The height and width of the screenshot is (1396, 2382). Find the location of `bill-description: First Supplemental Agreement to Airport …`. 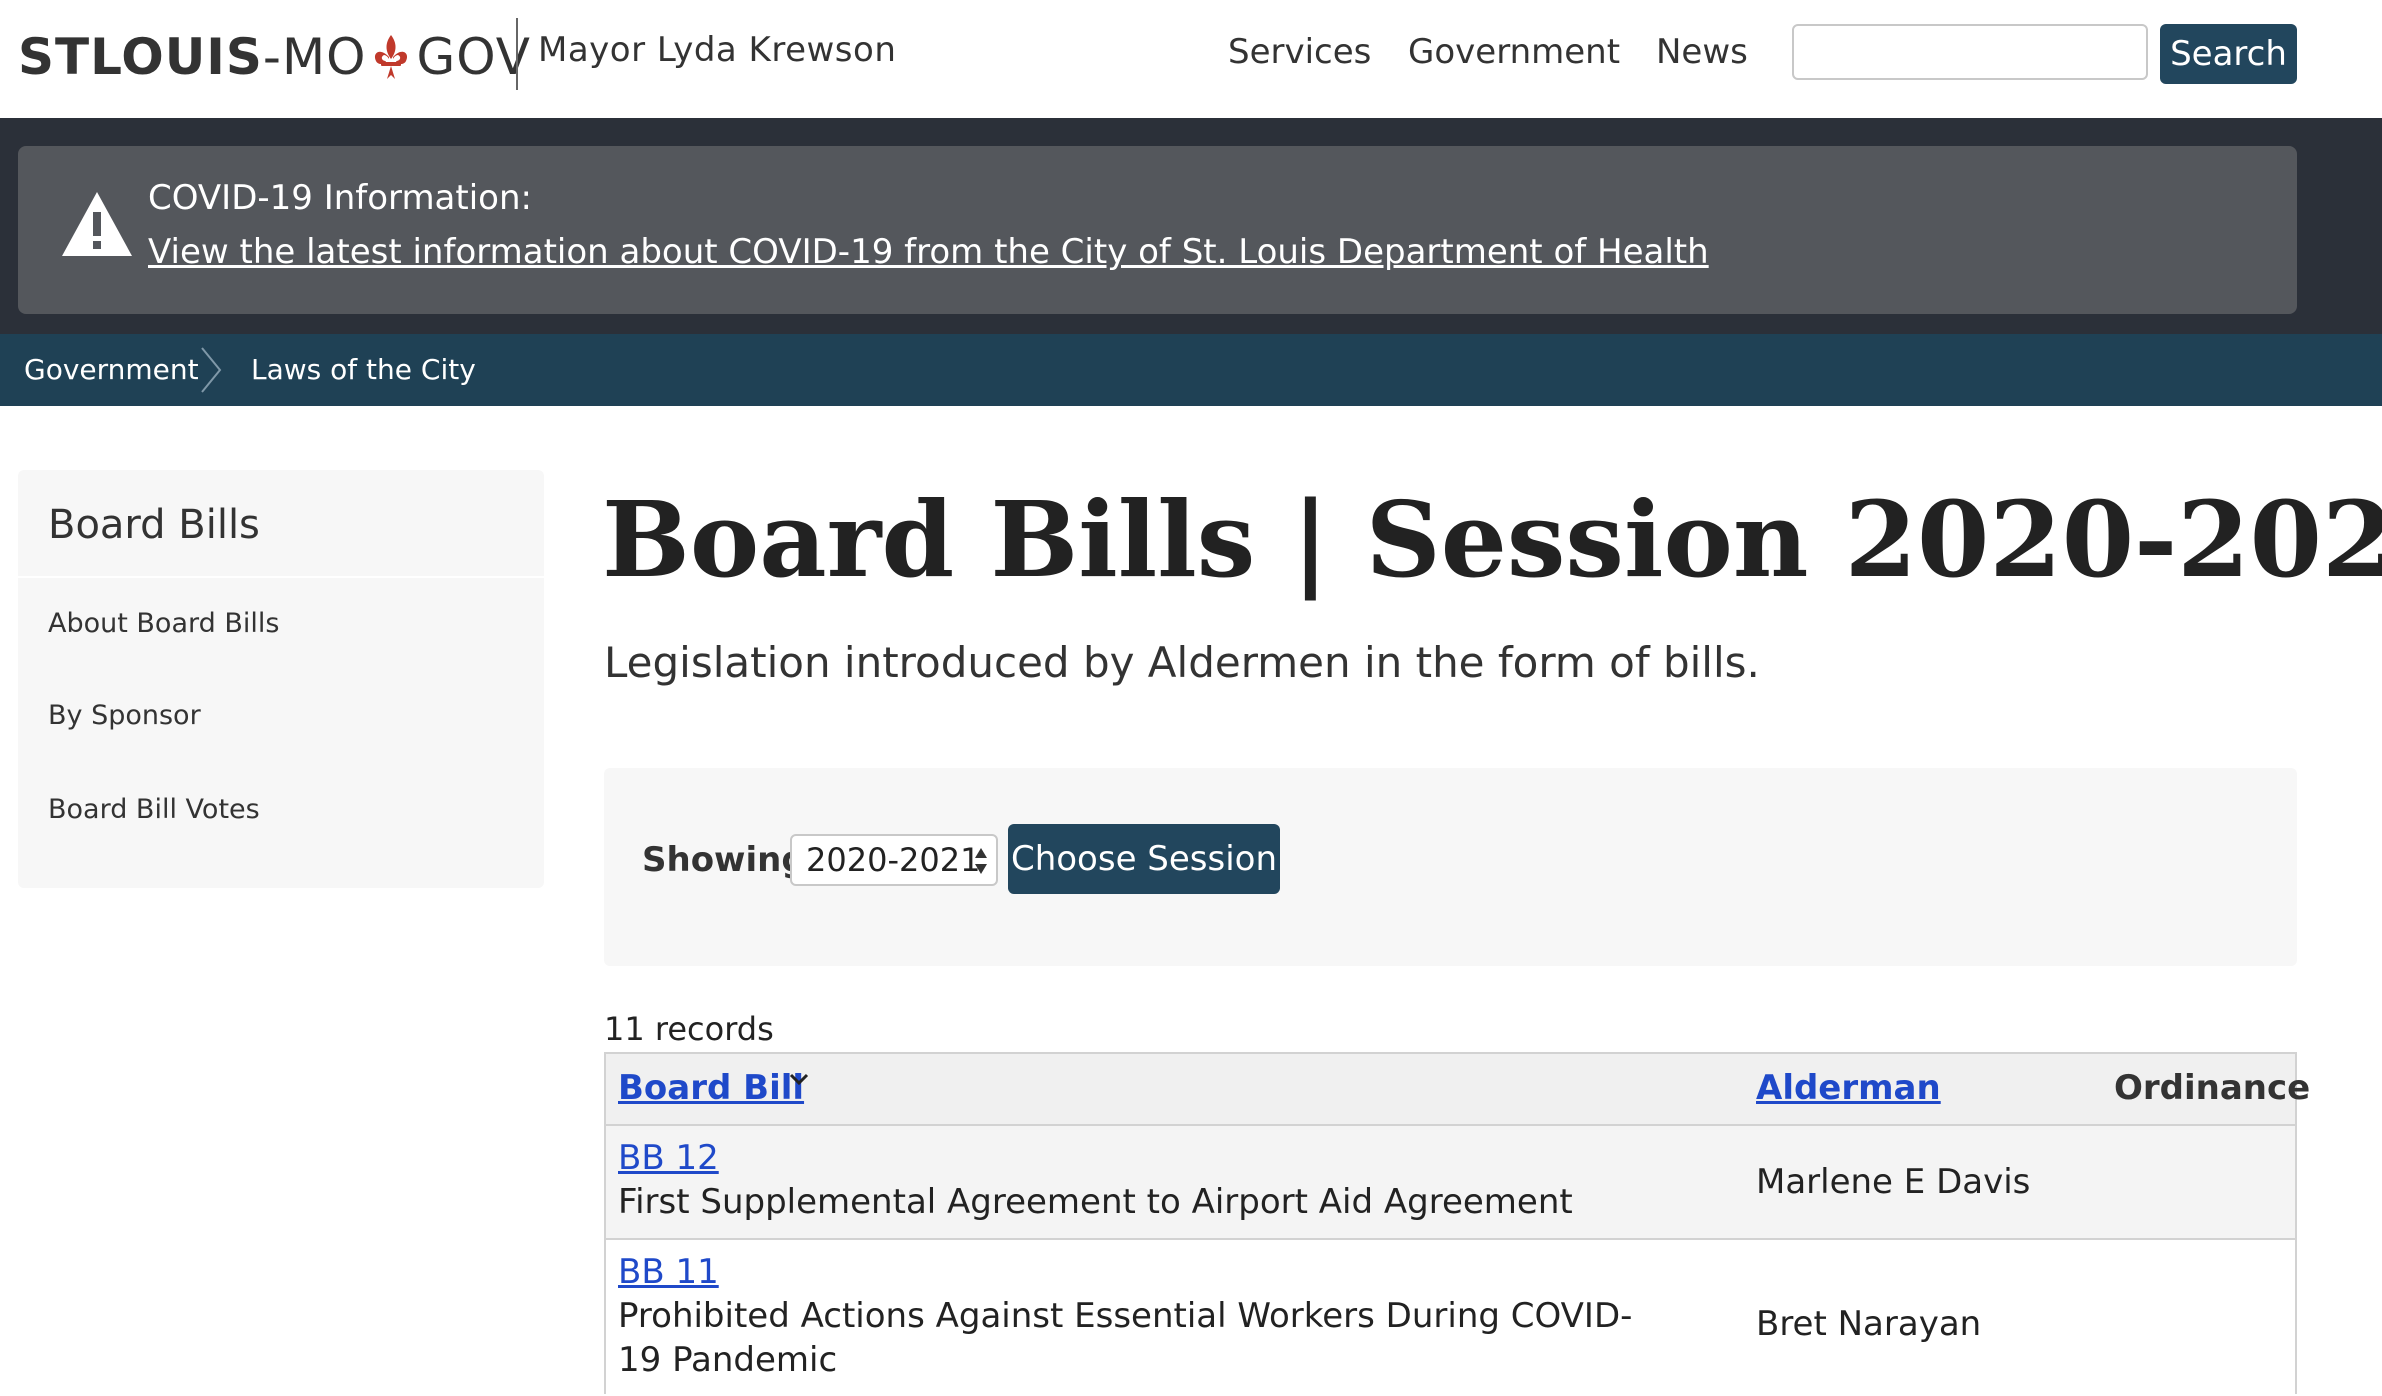

bill-description: First Supplemental Agreement to Airport … is located at coordinates (1095, 1202).